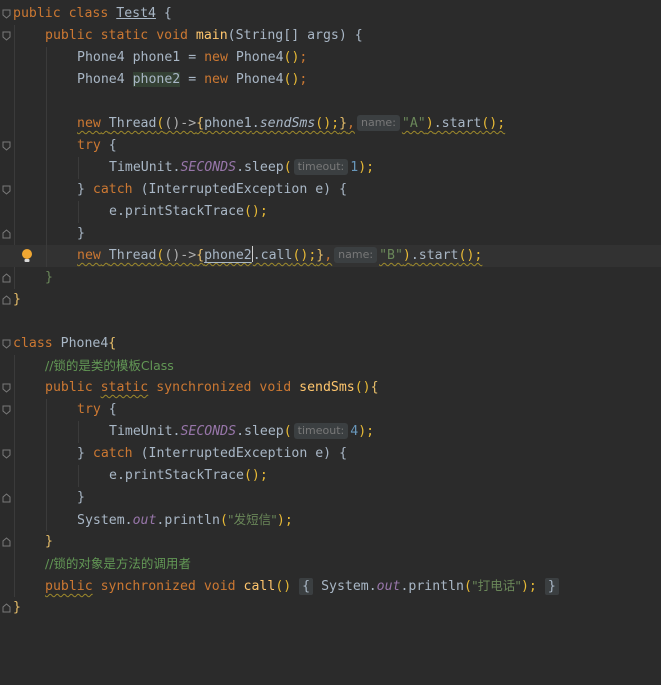  I want to click on code-line-19: try {, so click(330, 410).